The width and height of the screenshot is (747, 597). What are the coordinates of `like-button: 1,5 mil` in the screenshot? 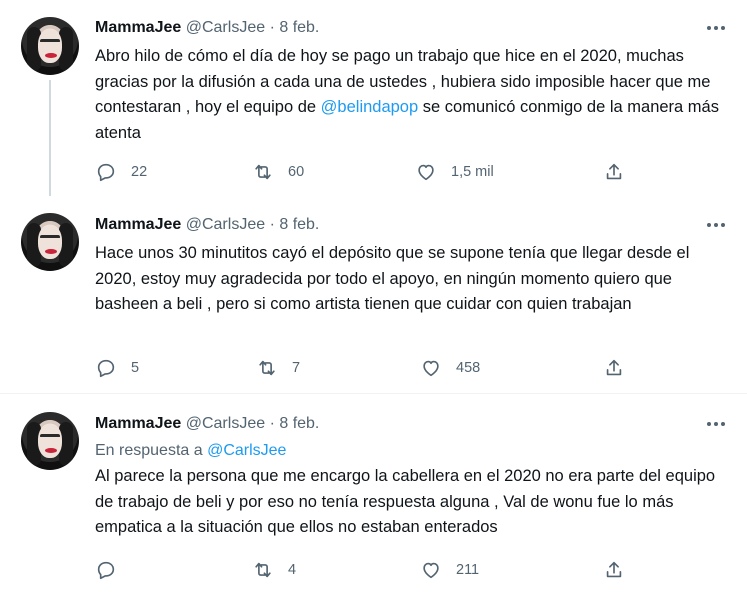 It's located at (454, 172).